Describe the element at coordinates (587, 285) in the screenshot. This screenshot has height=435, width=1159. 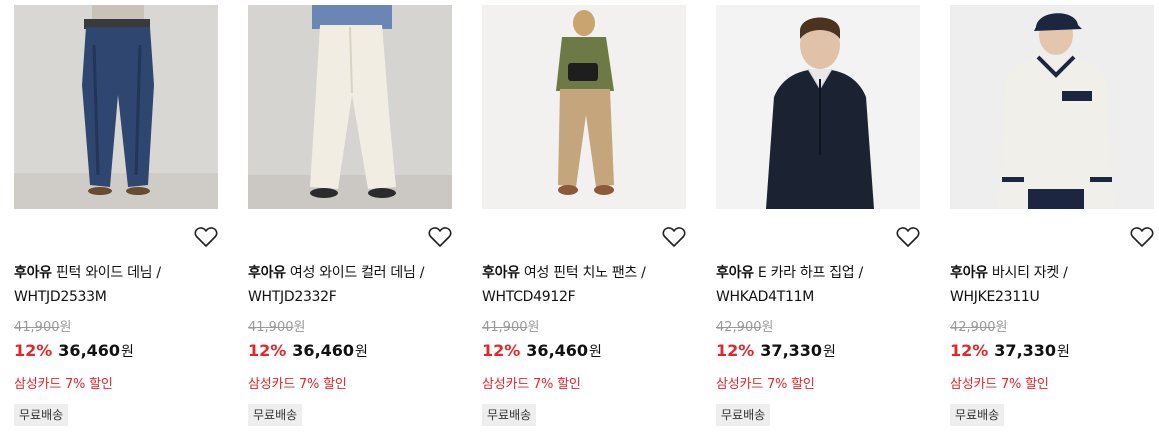
I see `product-title: 후아유 여성 핀턱 치노 팬츠 / WHTCD4912F` at that location.